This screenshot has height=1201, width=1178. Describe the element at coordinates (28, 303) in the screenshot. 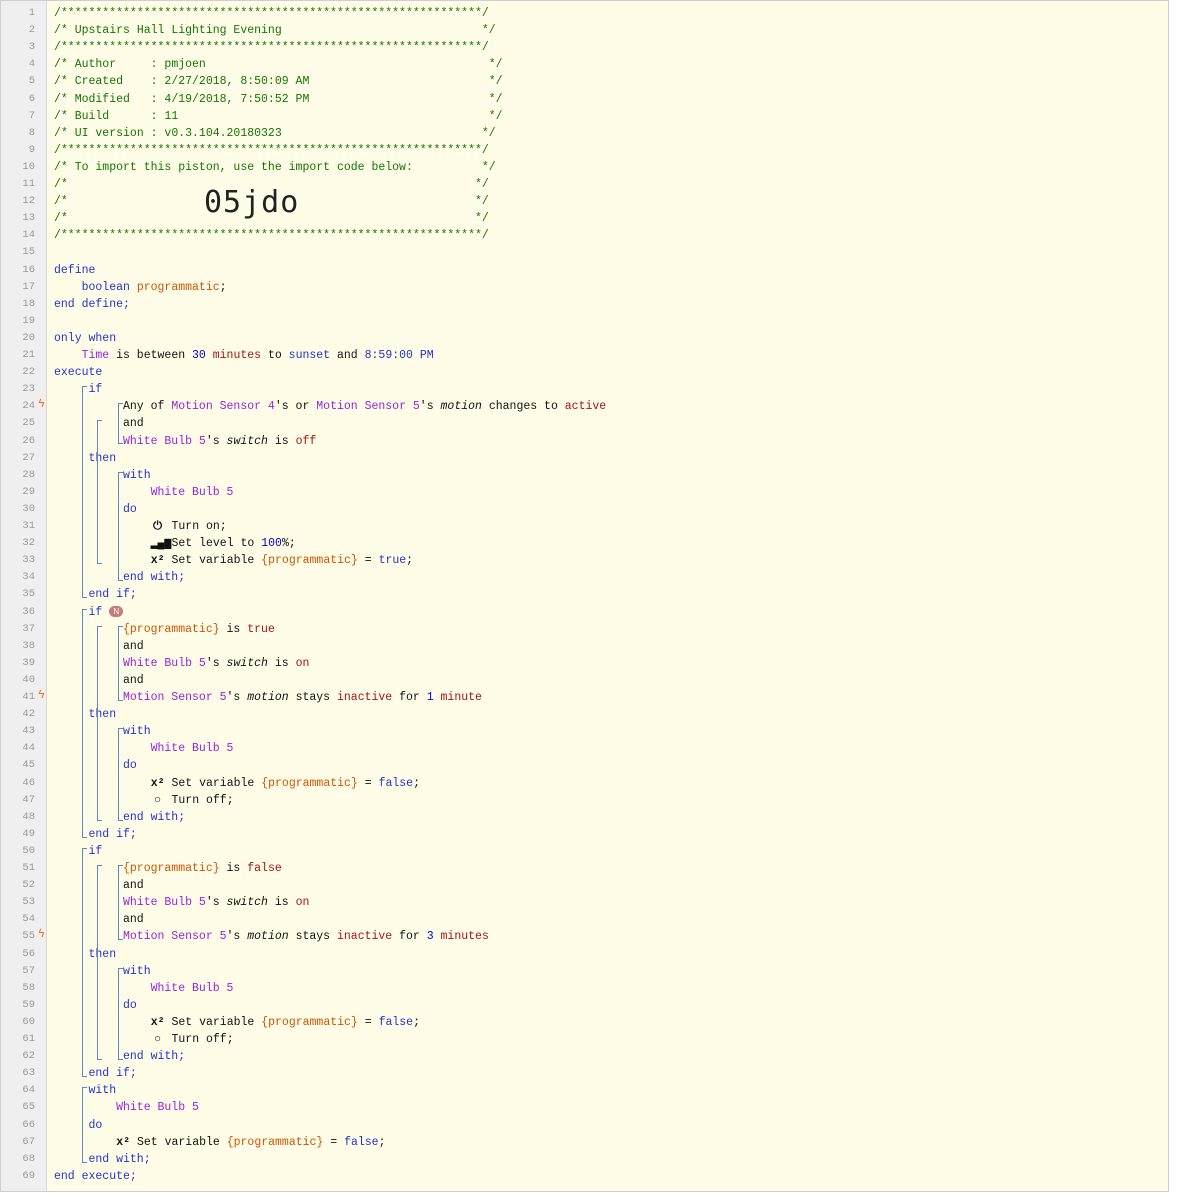

I see `line-number: 18` at that location.